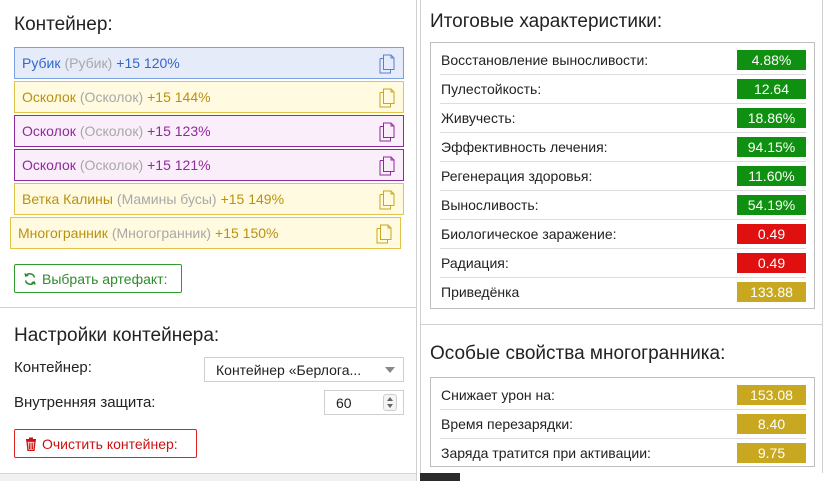 The width and height of the screenshot is (823, 481). What do you see at coordinates (390, 402) in the screenshot?
I see `protection-stepper` at bounding box center [390, 402].